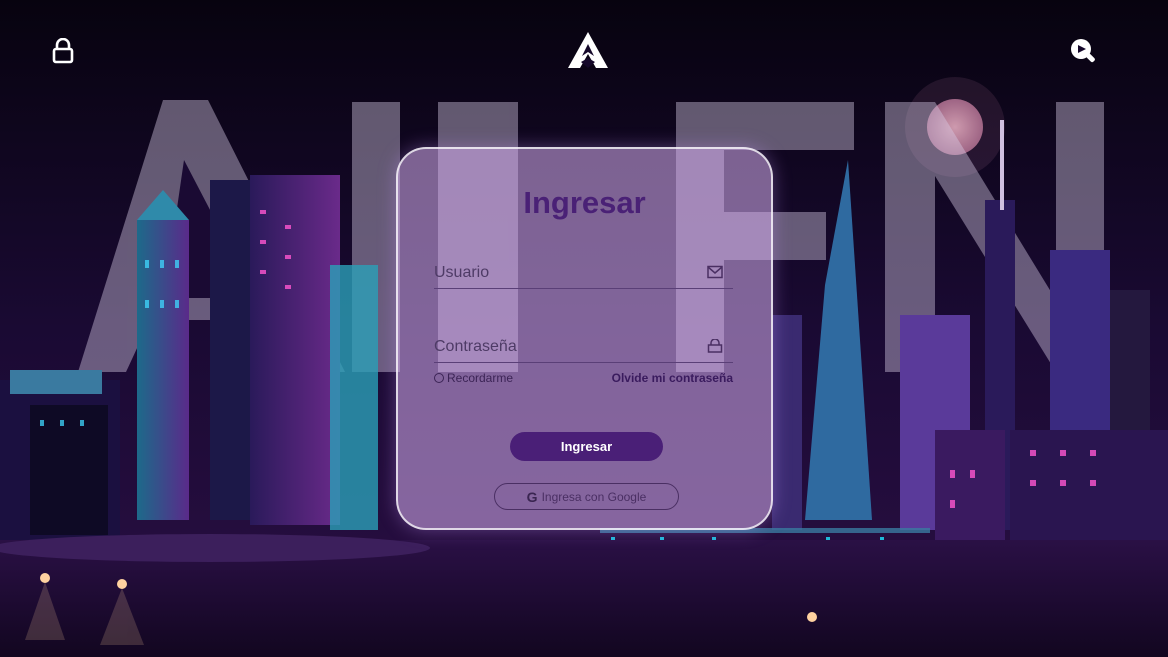  Describe the element at coordinates (1083, 51) in the screenshot. I see `search-icon` at that location.